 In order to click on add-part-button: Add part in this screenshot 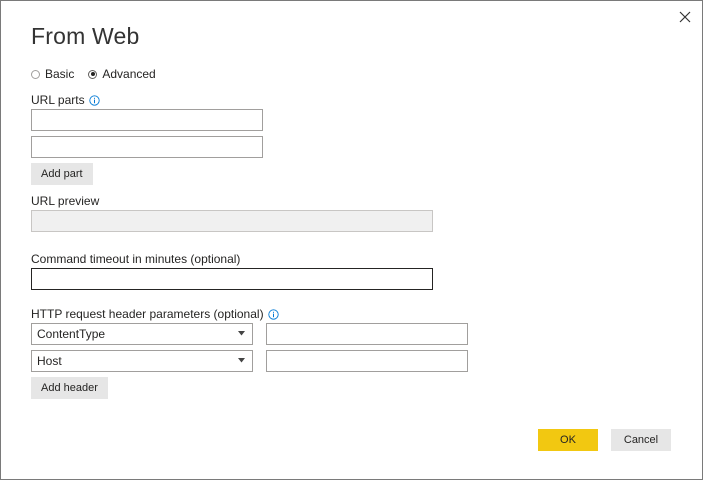, I will do `click(62, 174)`.